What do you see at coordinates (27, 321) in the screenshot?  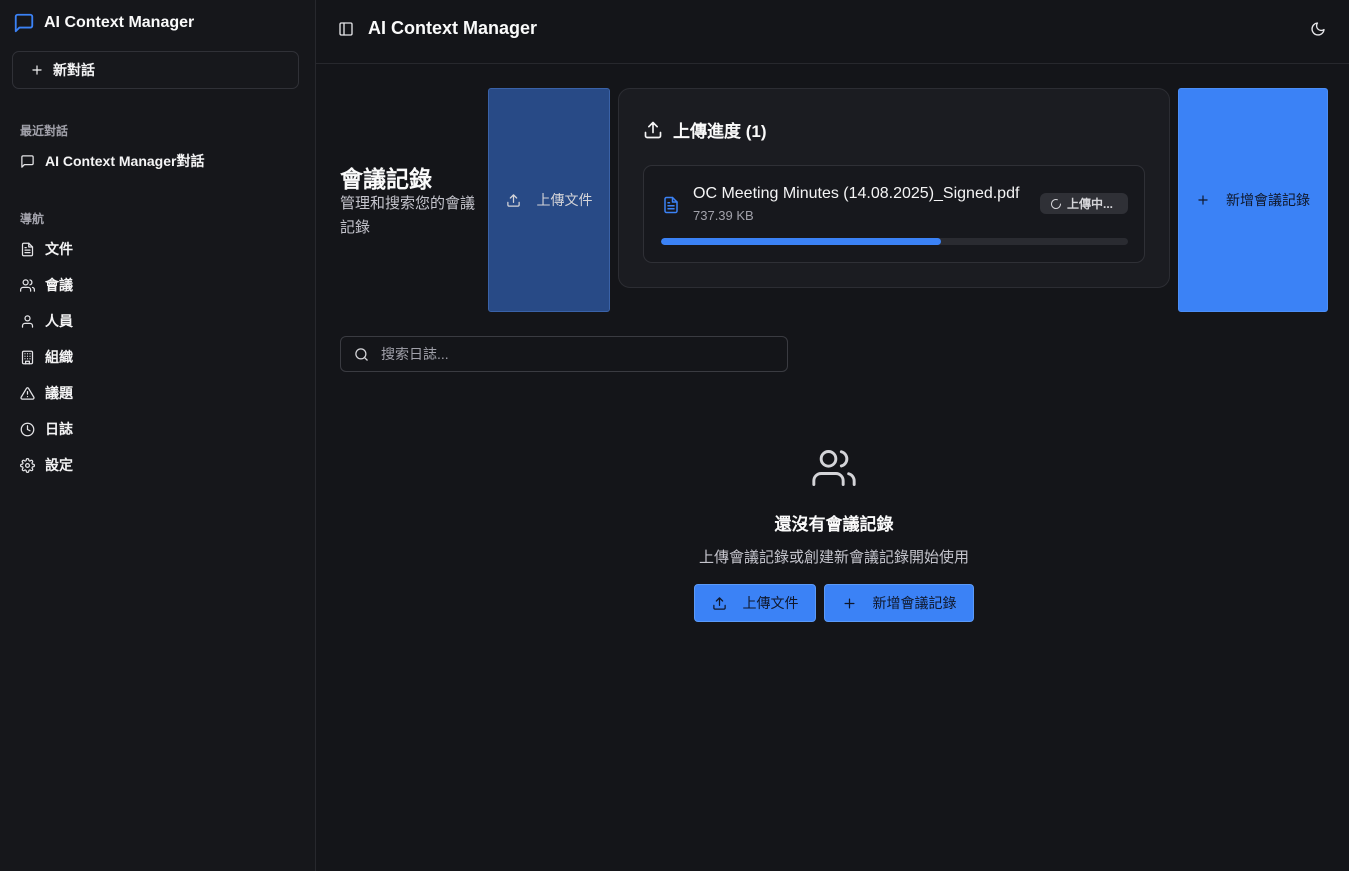 I see `user-icon` at bounding box center [27, 321].